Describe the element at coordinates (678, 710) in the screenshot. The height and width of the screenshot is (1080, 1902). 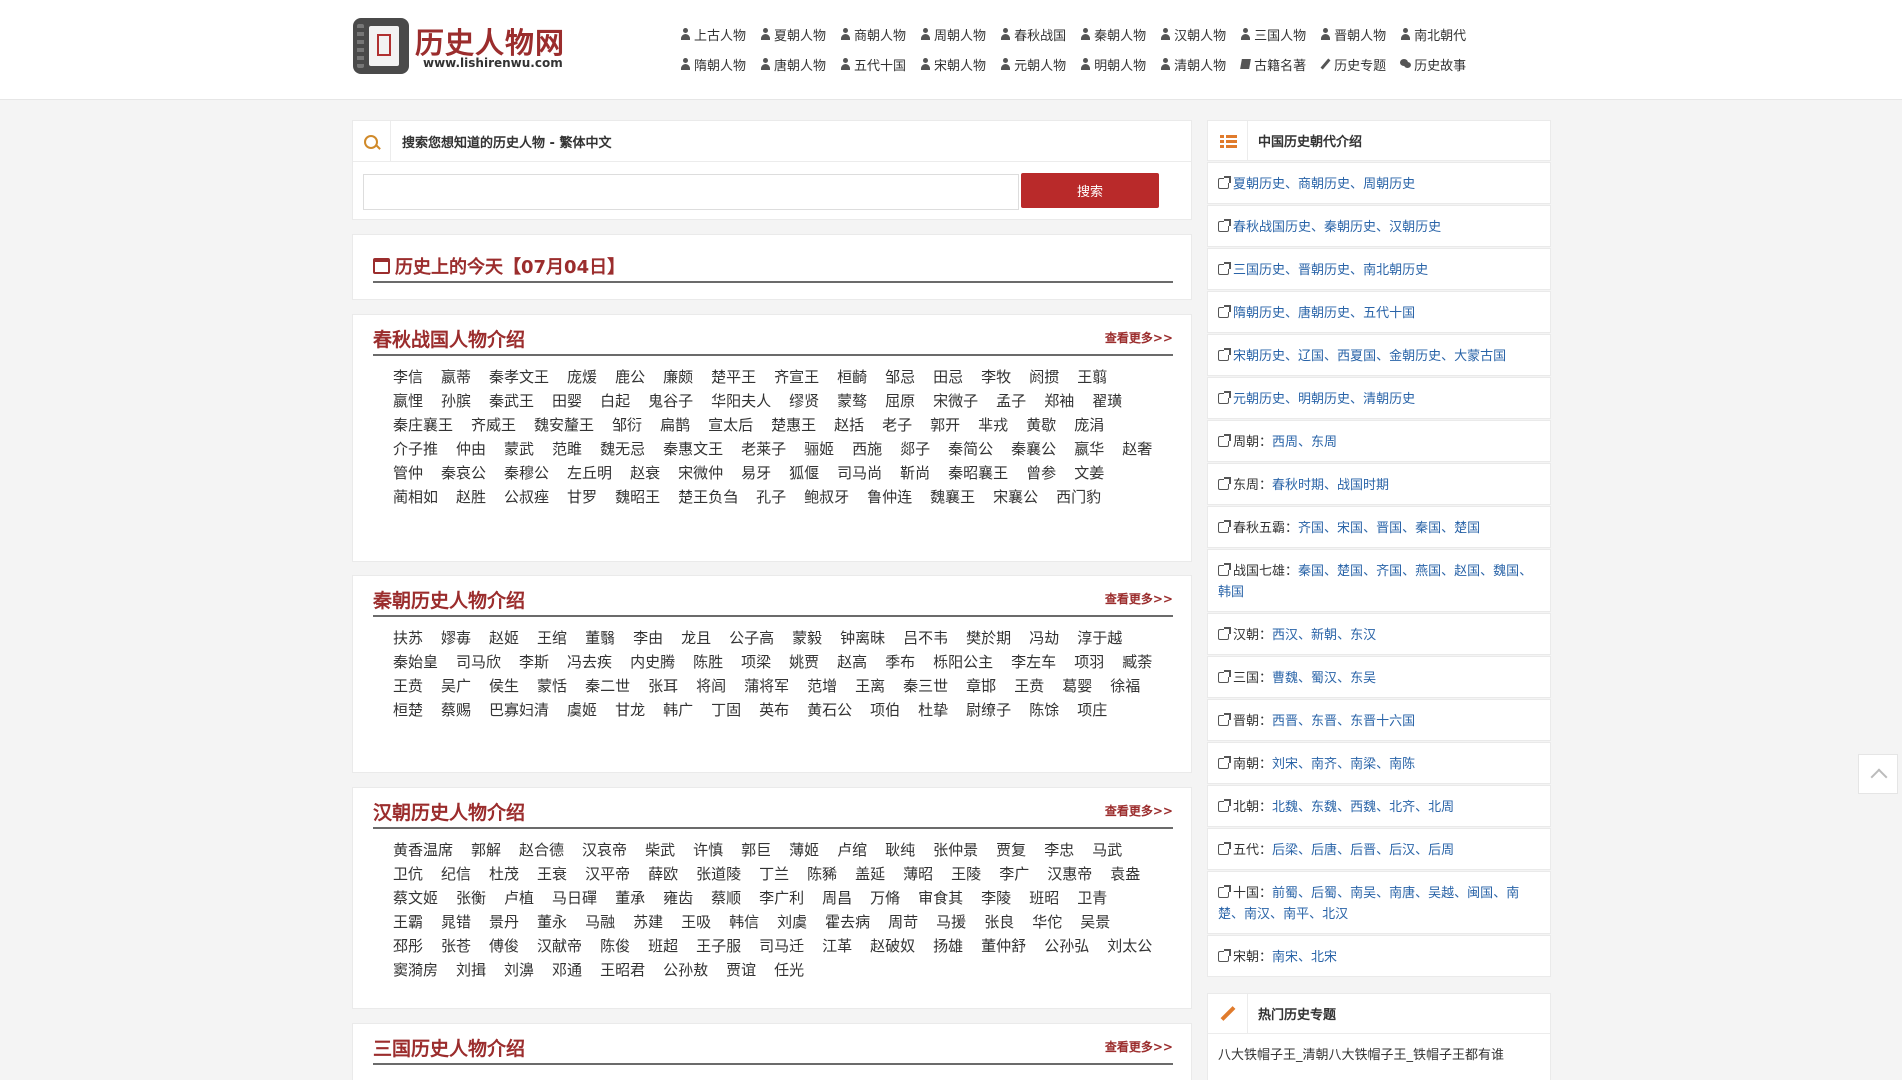
I see `person-link: 韩广` at that location.